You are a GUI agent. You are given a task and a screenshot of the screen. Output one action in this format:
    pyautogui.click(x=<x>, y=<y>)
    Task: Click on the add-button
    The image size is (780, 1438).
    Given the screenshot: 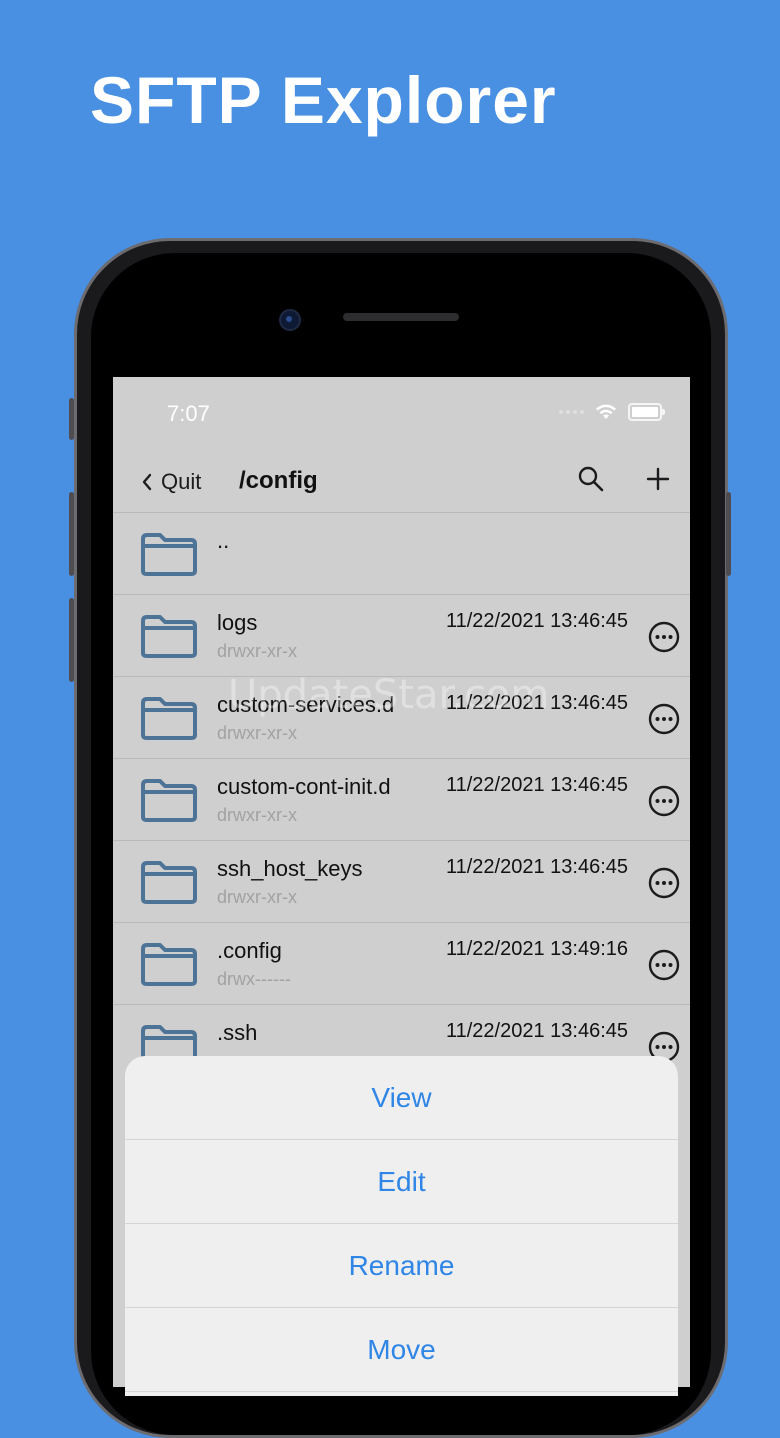 What is the action you would take?
    pyautogui.click(x=658, y=481)
    